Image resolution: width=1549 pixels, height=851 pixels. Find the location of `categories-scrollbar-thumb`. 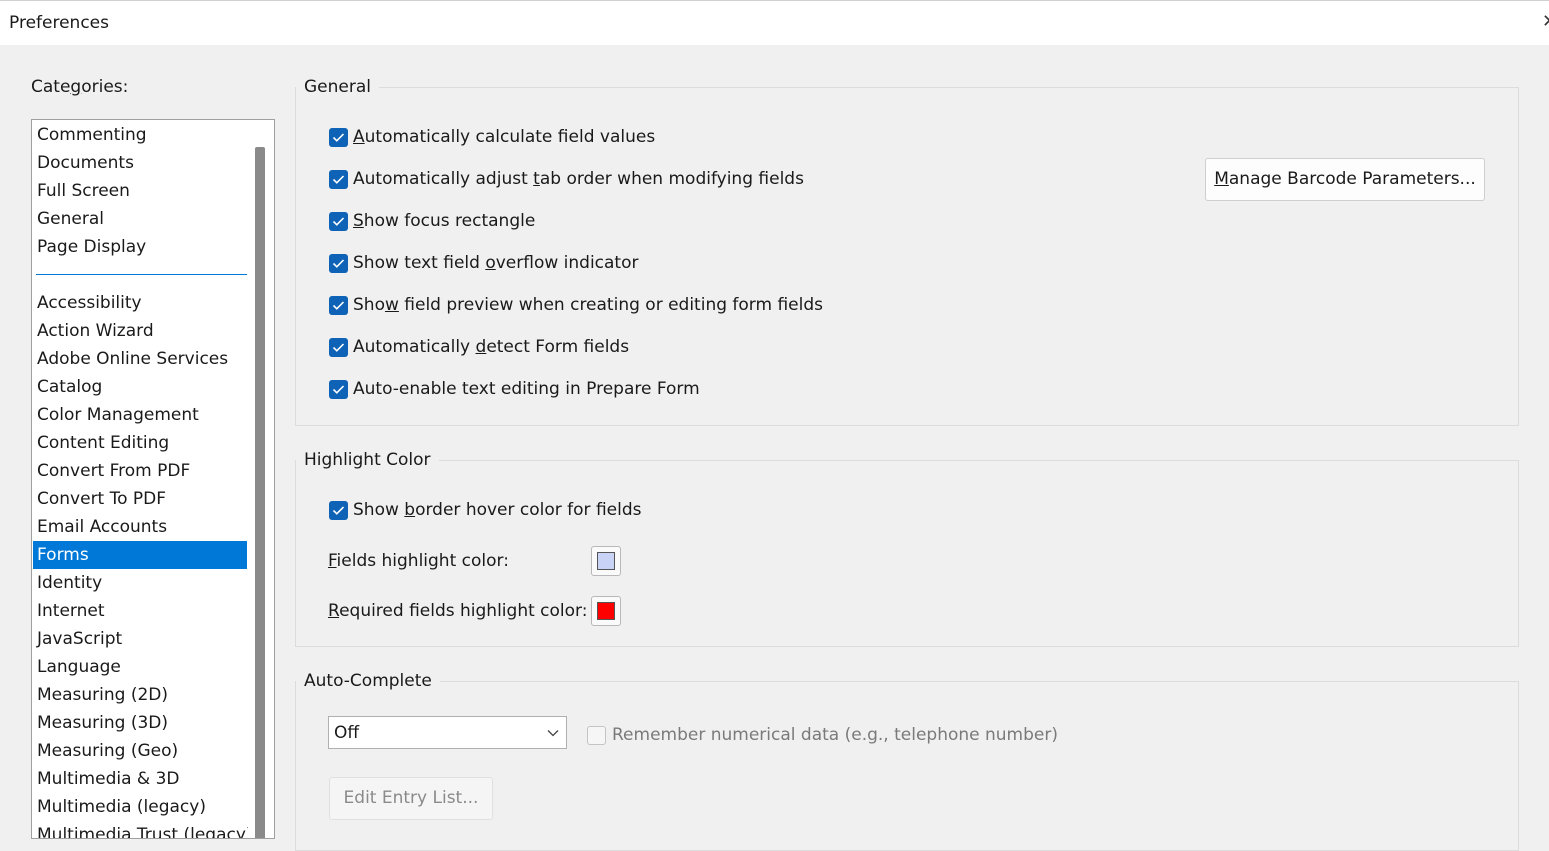

categories-scrollbar-thumb is located at coordinates (260, 492).